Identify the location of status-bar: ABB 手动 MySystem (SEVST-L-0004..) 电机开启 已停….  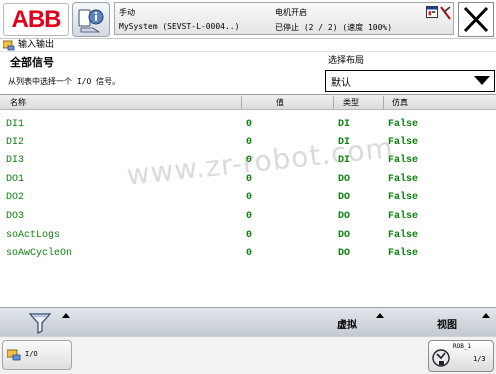
(248, 19).